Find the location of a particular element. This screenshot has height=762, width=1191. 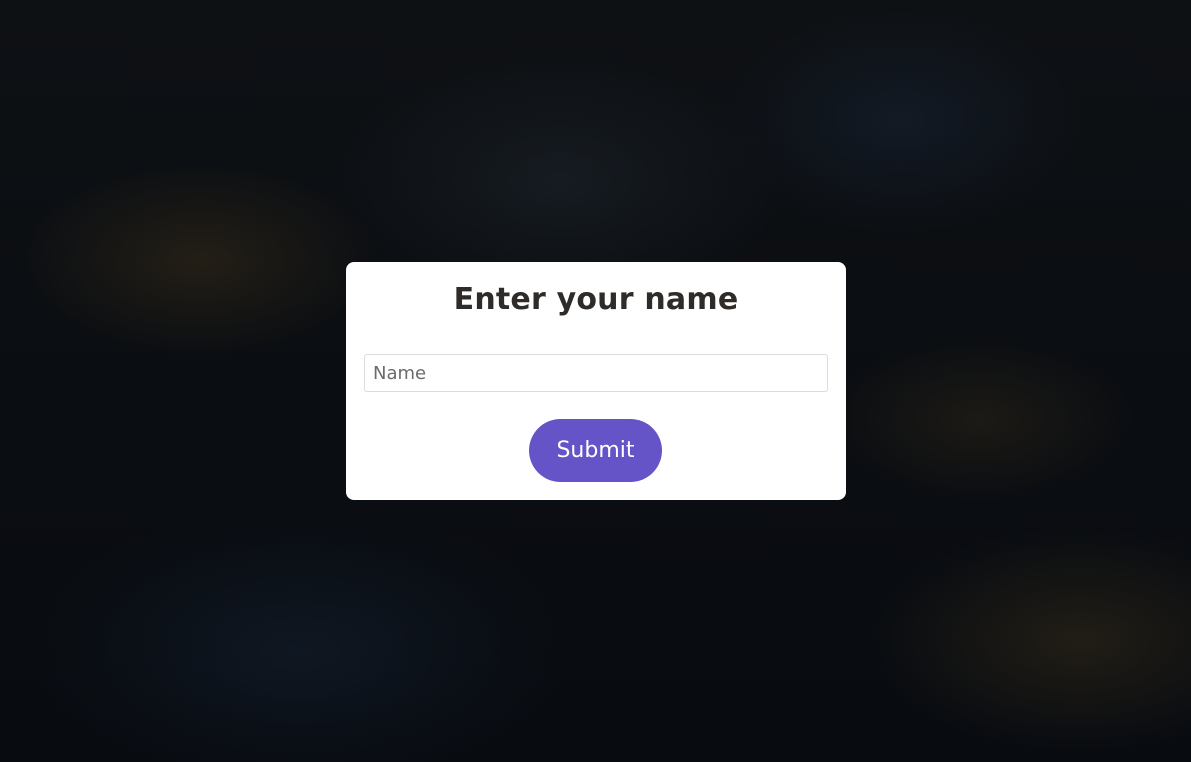

name-dialog: Enter your name Submit is located at coordinates (596, 381).